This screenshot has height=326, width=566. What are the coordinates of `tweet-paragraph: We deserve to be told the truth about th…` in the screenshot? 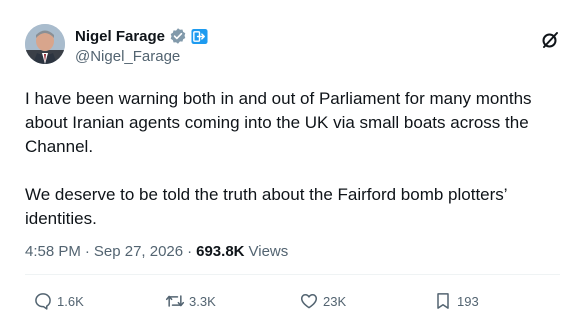 It's located at (266, 206).